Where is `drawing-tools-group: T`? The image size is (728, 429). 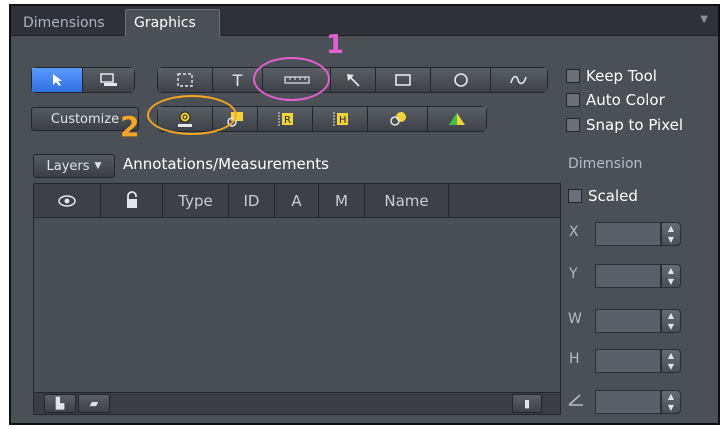
drawing-tools-group: T is located at coordinates (352, 80).